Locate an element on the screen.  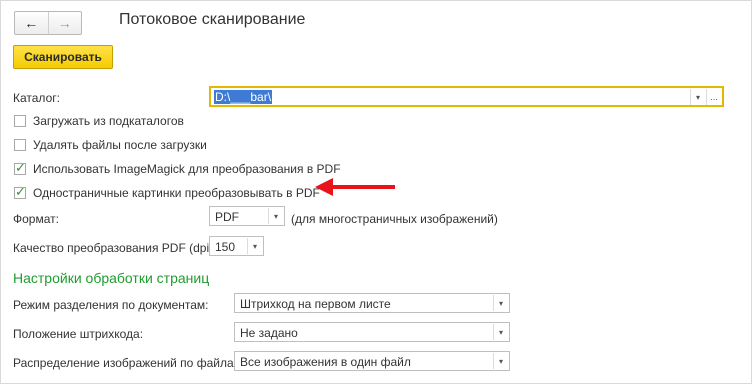
catalog-label: Каталог: is located at coordinates (36, 98).